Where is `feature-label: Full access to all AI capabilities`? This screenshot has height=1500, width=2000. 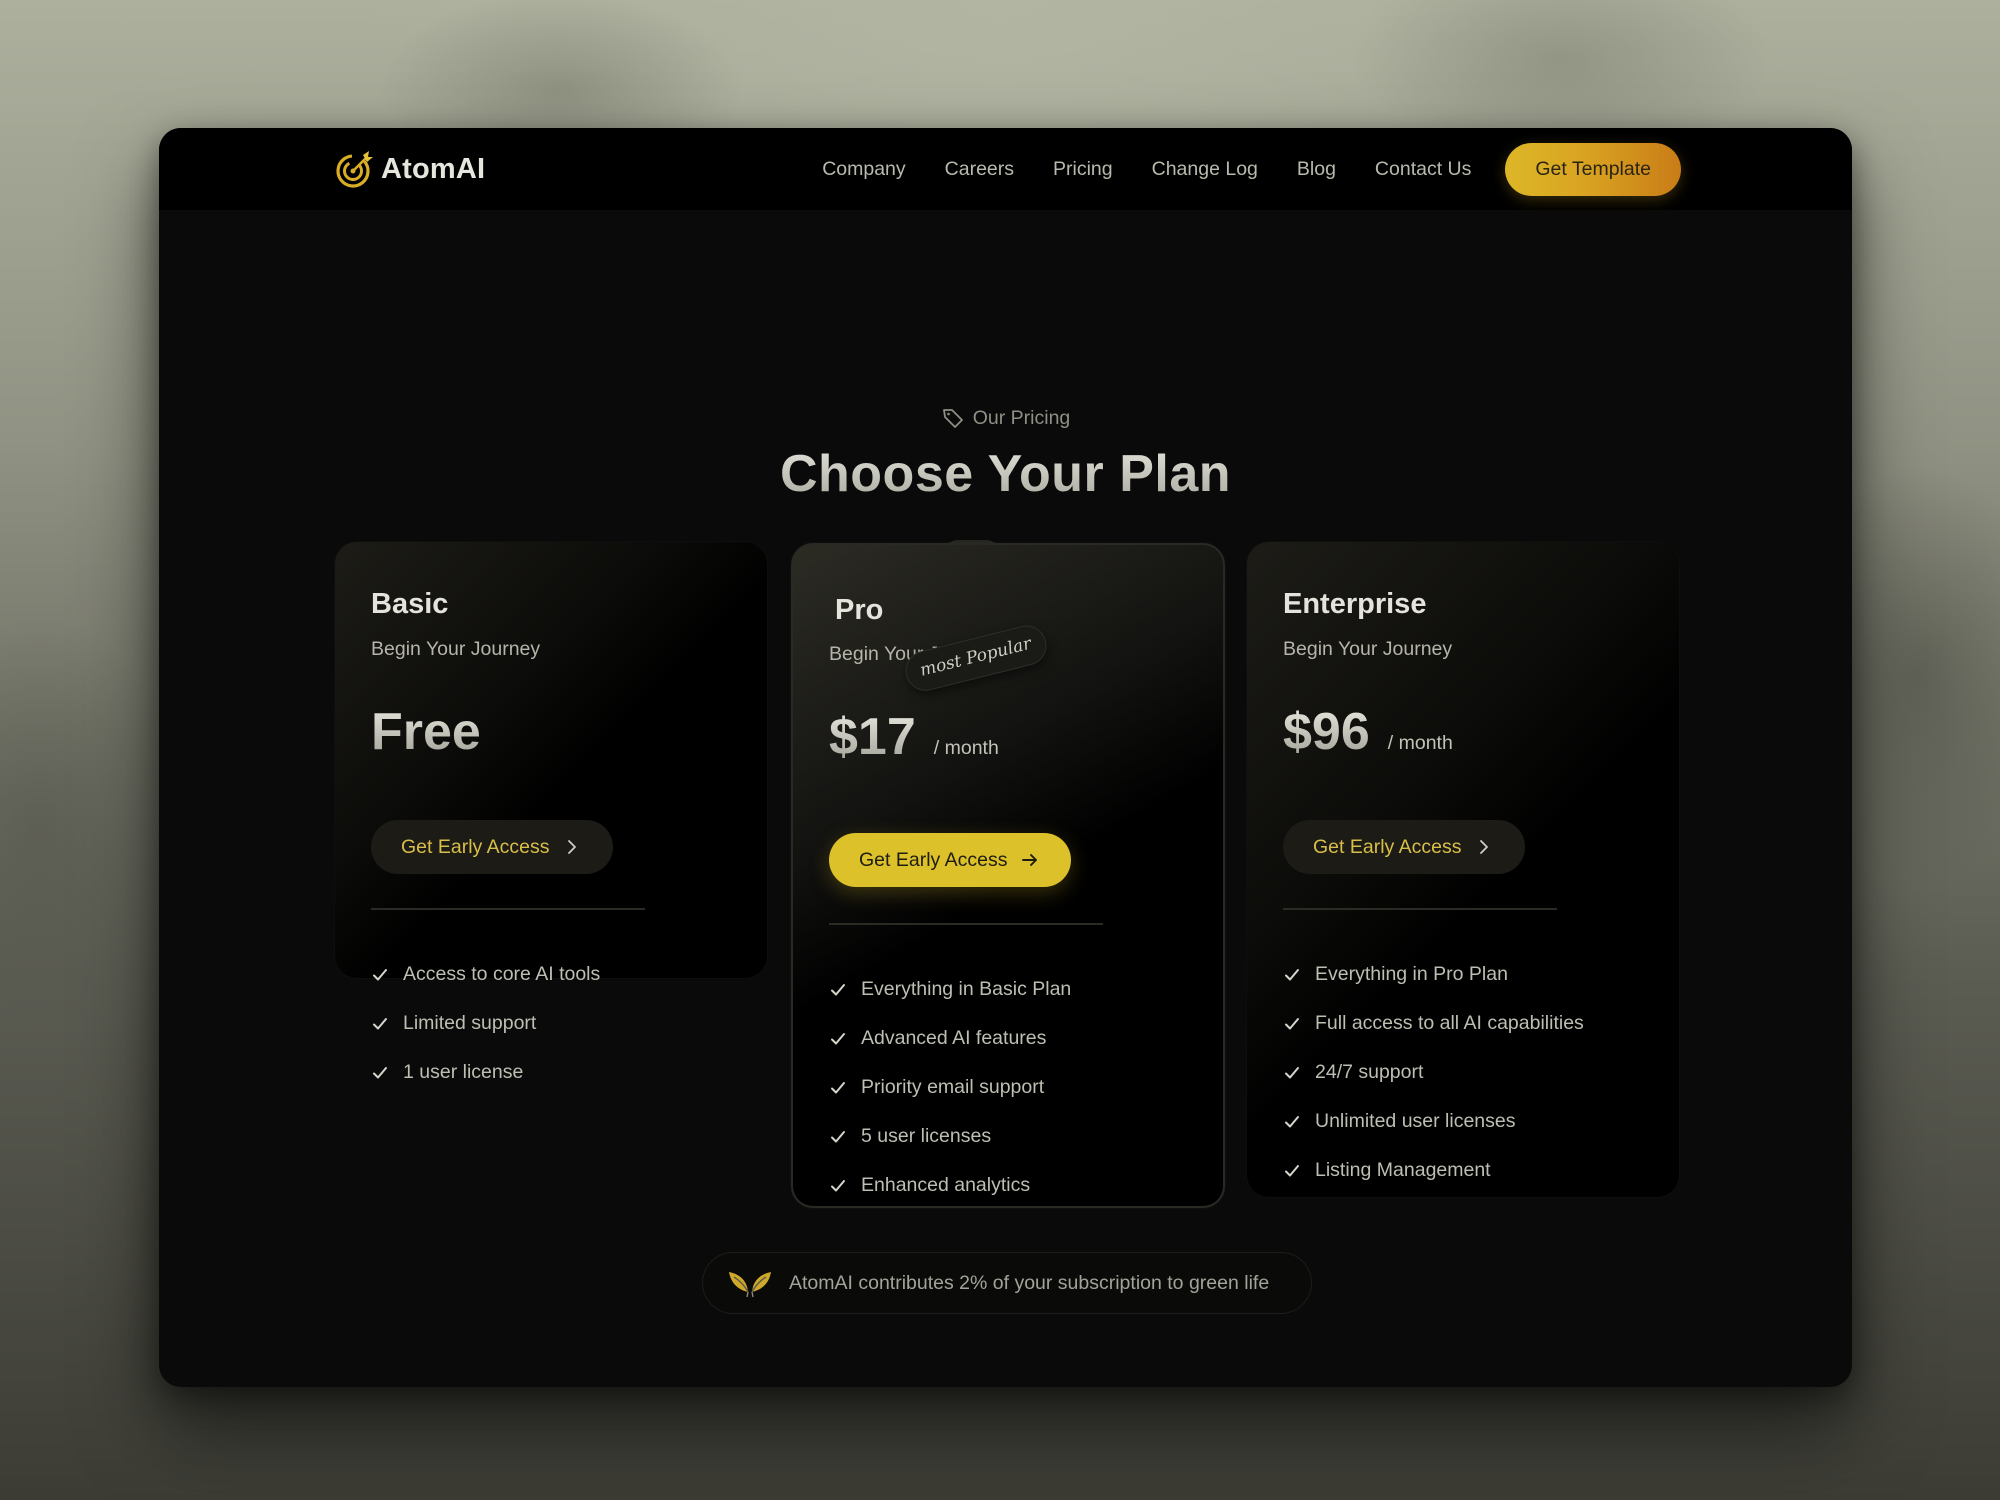 feature-label: Full access to all AI capabilities is located at coordinates (1449, 1023).